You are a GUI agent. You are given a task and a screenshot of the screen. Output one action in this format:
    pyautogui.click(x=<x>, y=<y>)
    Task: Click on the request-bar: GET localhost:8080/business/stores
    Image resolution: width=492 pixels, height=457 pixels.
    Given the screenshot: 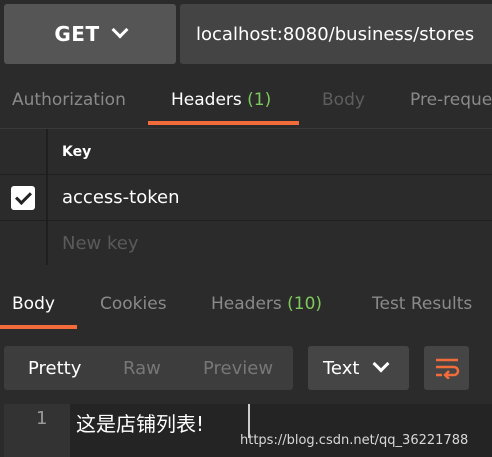 What is the action you would take?
    pyautogui.click(x=246, y=34)
    